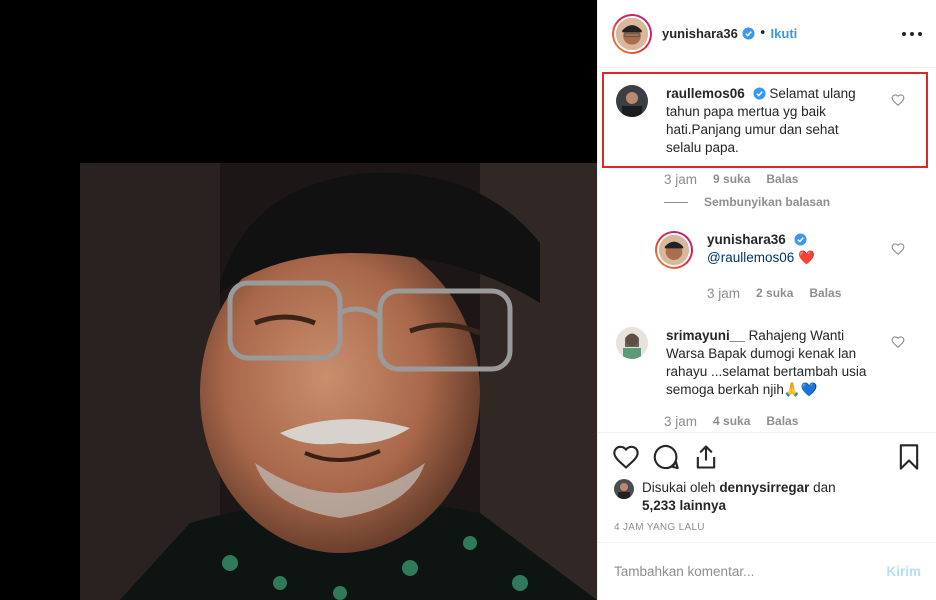  What do you see at coordinates (784, 33) in the screenshot?
I see `follow-button: Ikuti` at bounding box center [784, 33].